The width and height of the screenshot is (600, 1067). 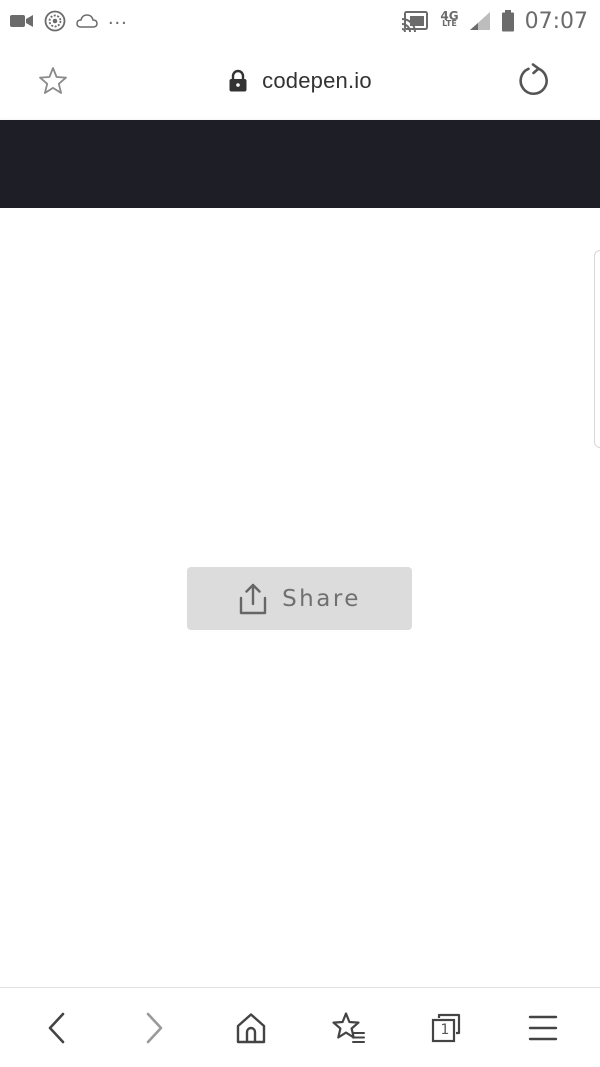 I want to click on back-button, so click(x=57, y=1028).